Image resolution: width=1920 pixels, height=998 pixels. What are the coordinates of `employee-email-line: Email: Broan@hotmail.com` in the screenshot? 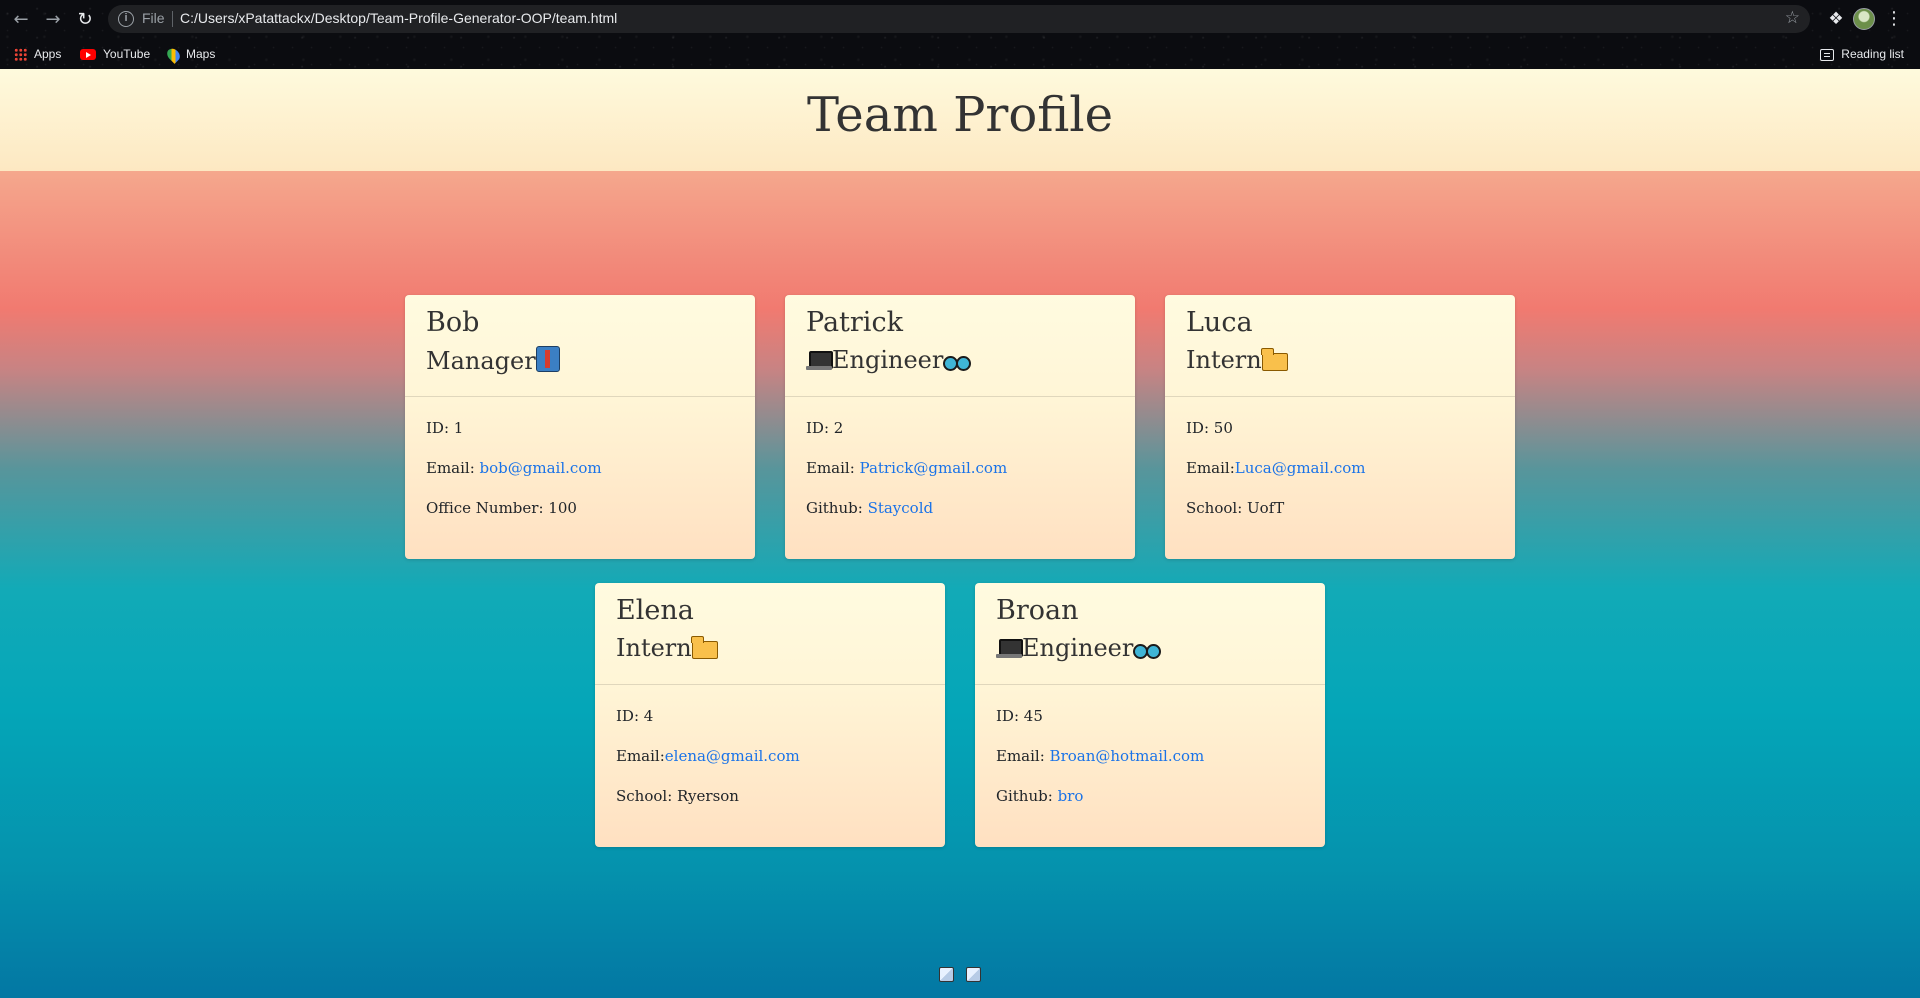 It's located at (1100, 767).